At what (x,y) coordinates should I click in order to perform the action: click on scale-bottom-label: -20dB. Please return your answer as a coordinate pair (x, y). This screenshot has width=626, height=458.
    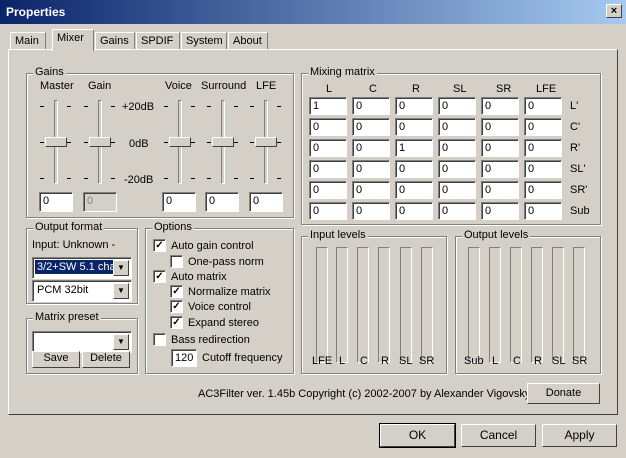
    Looking at the image, I should click on (139, 180).